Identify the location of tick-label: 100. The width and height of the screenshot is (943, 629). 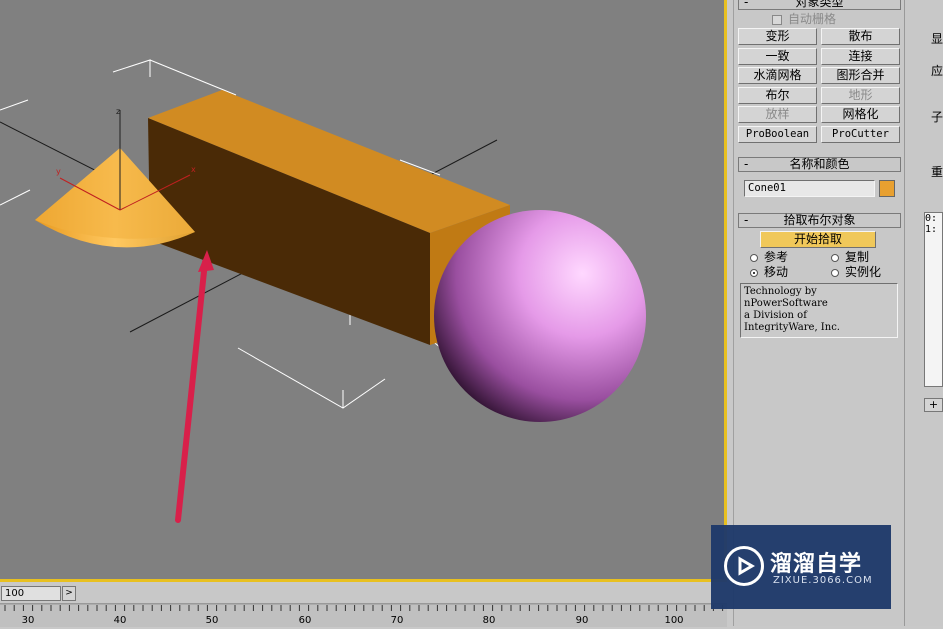
(674, 620).